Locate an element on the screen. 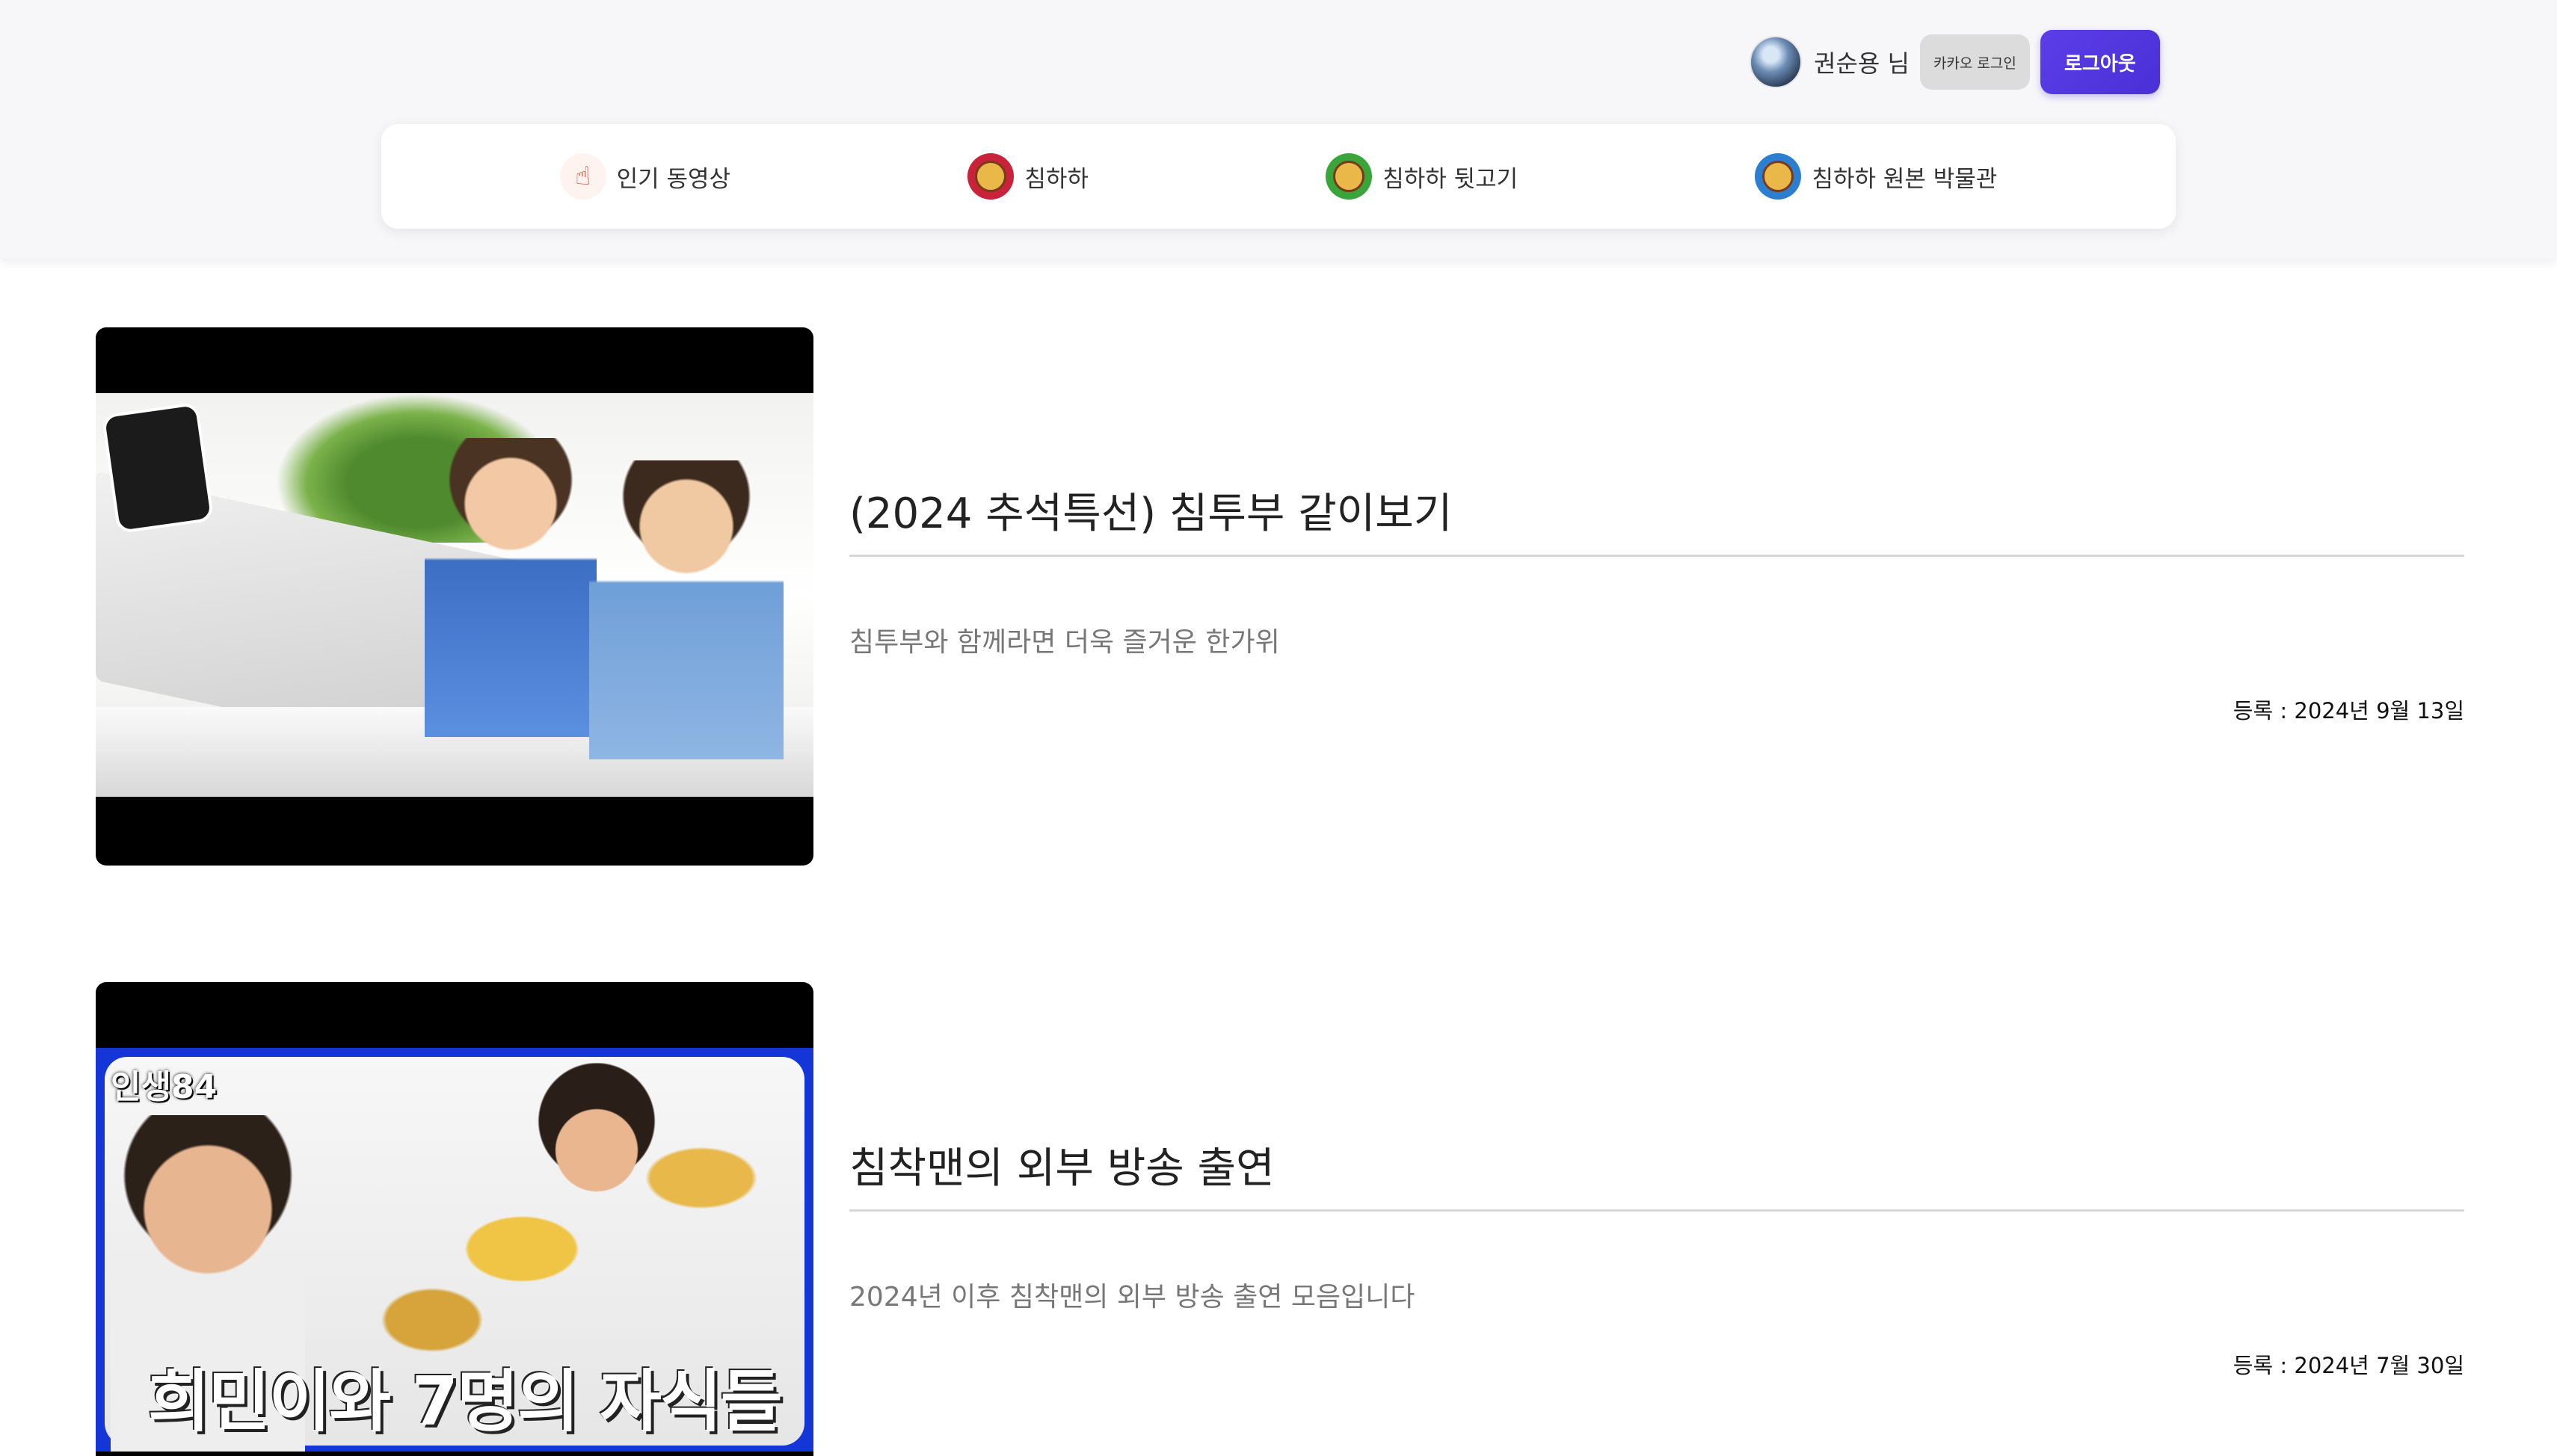 The width and height of the screenshot is (2557, 1456). nav-item-label: 인기 동영상 is located at coordinates (673, 179).